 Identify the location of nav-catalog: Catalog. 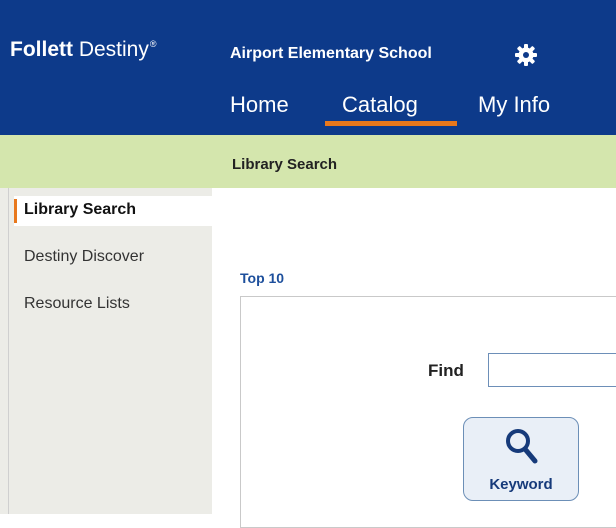
(380, 105).